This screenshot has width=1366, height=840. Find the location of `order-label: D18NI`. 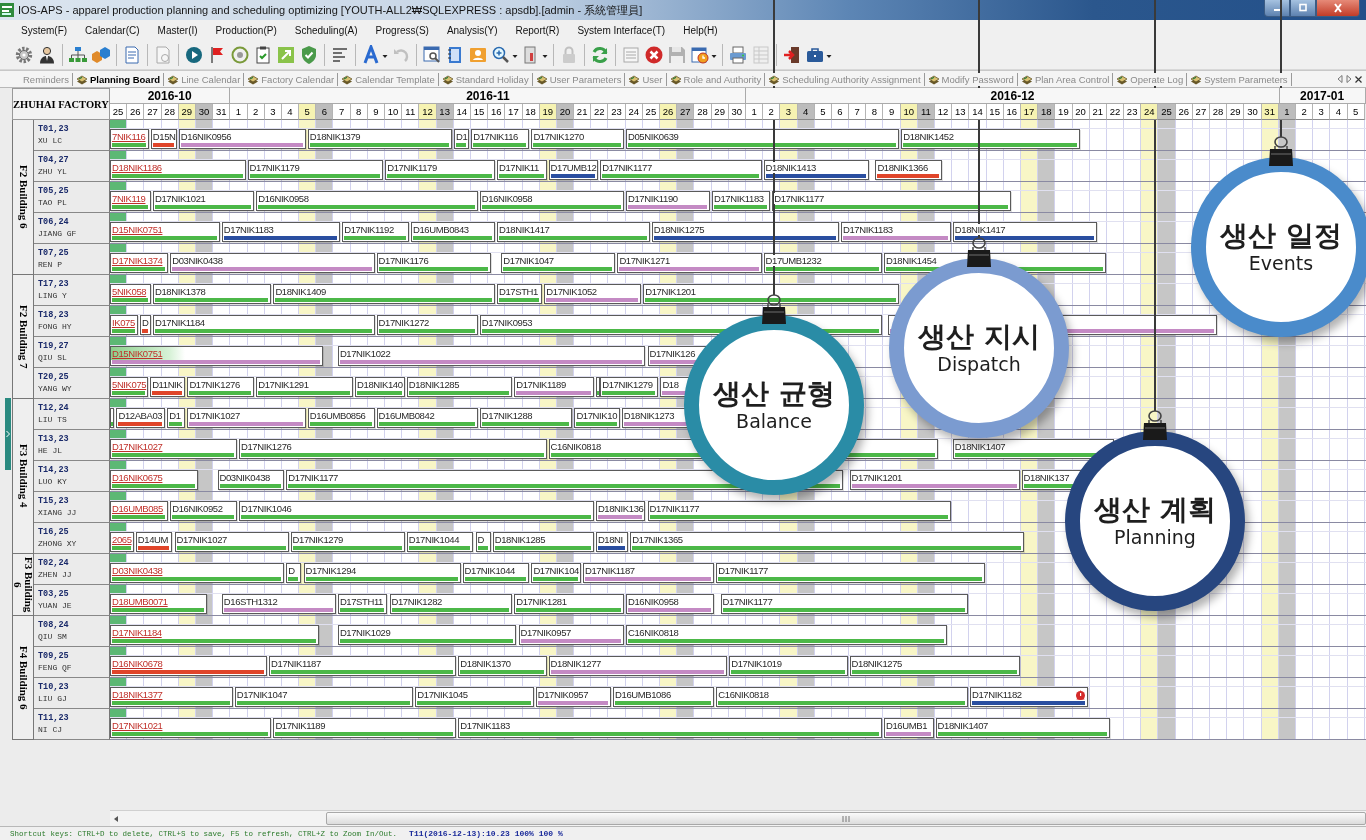

order-label: D18NI is located at coordinates (610, 539).